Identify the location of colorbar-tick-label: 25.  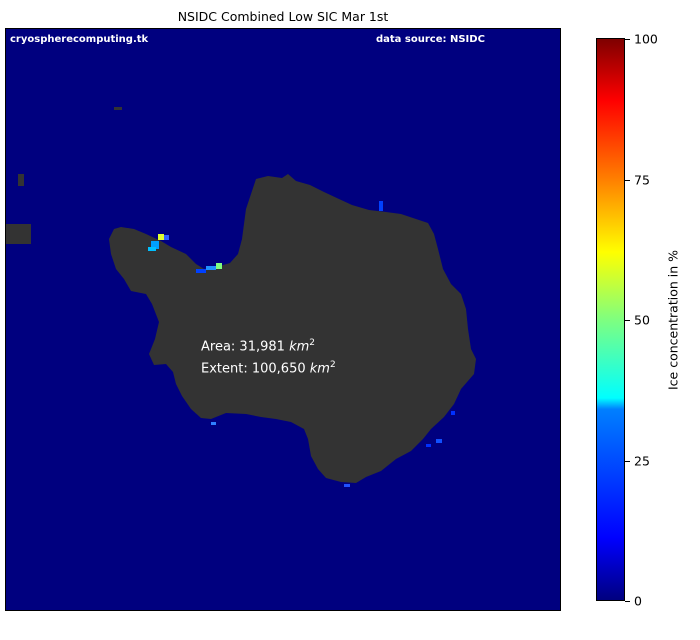
(642, 460).